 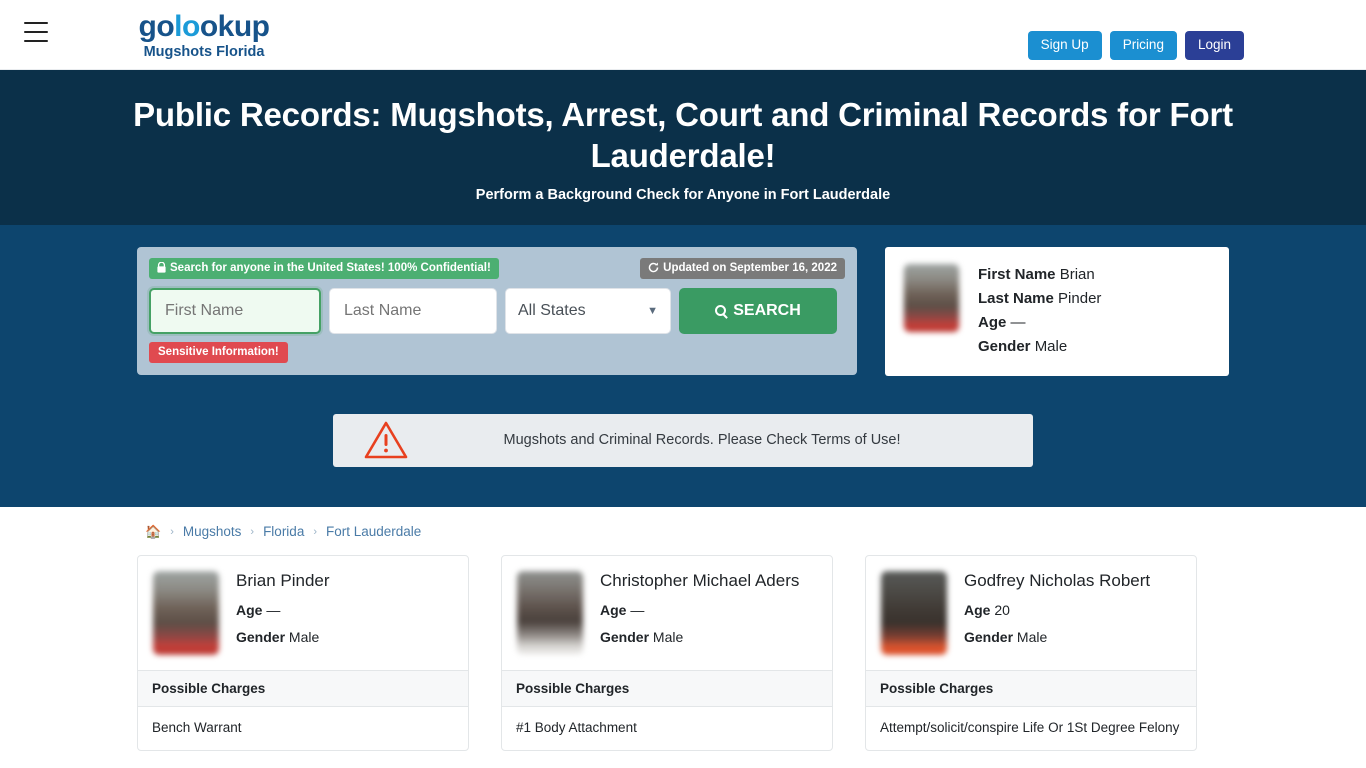 I want to click on search-button-label: SEARCH, so click(x=767, y=310).